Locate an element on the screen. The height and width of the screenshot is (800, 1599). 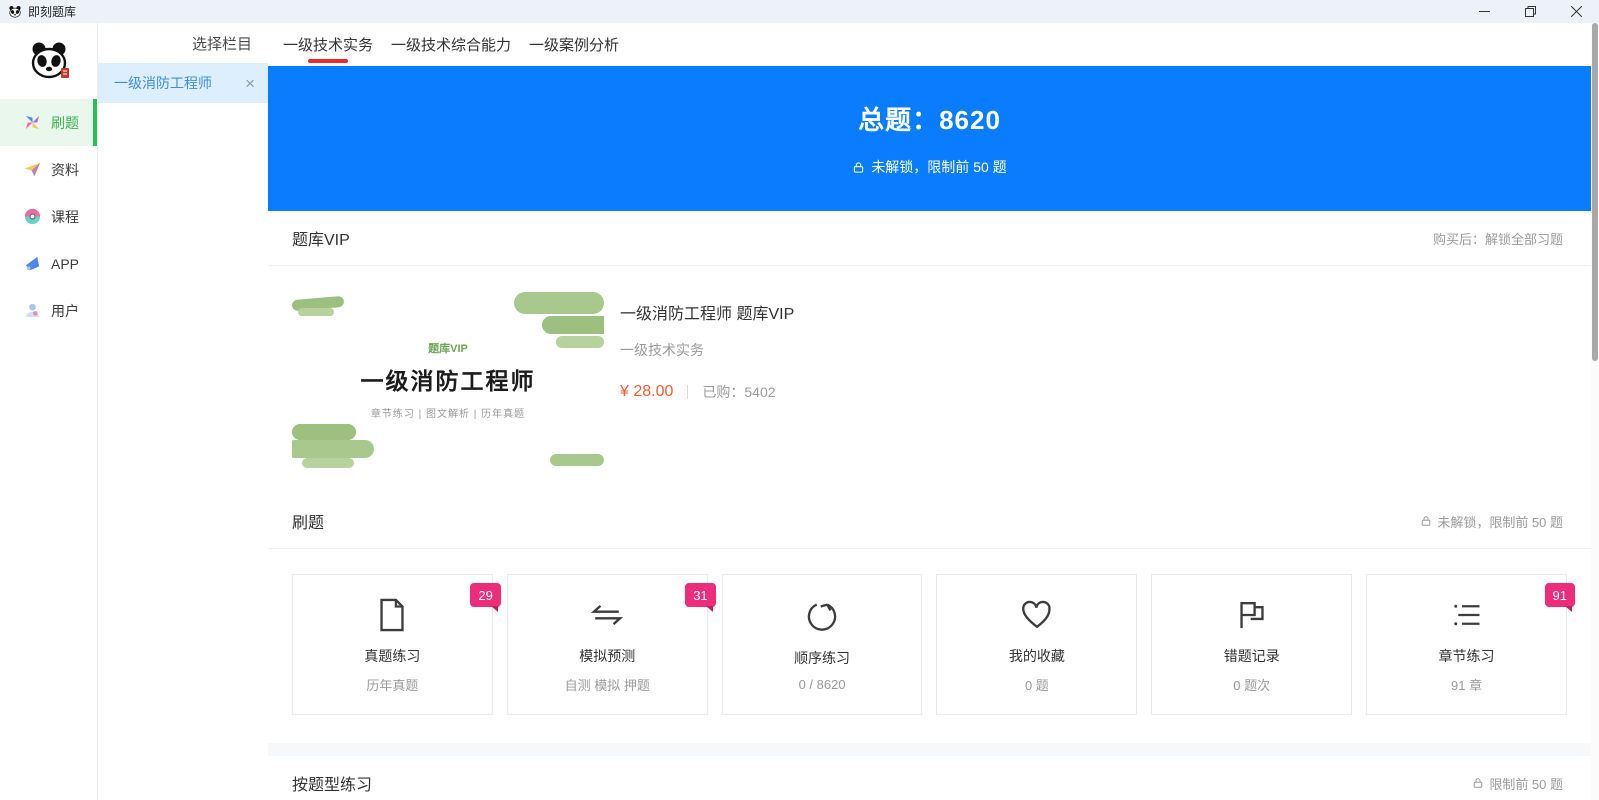
vip-cover-image: 题库VIP 一级消防工程师 章节练习 | 图文解析 | 历年真题 is located at coordinates (448, 380).